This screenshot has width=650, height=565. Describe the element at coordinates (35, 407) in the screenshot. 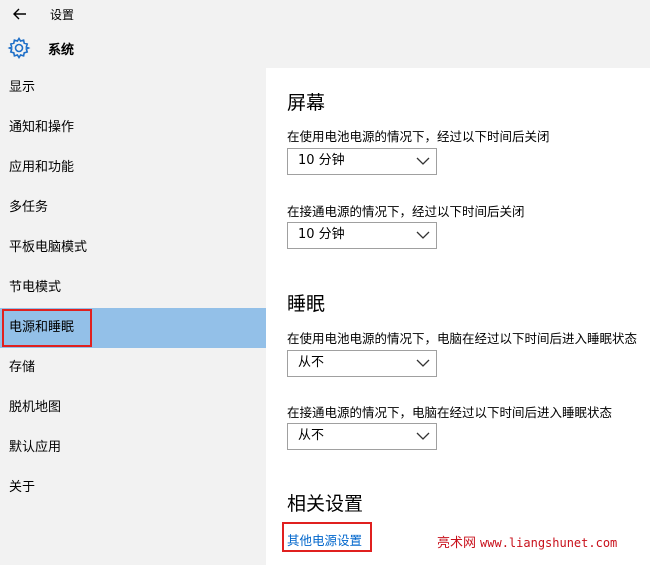

I see `sidebar-item-label: 脱机地图` at that location.